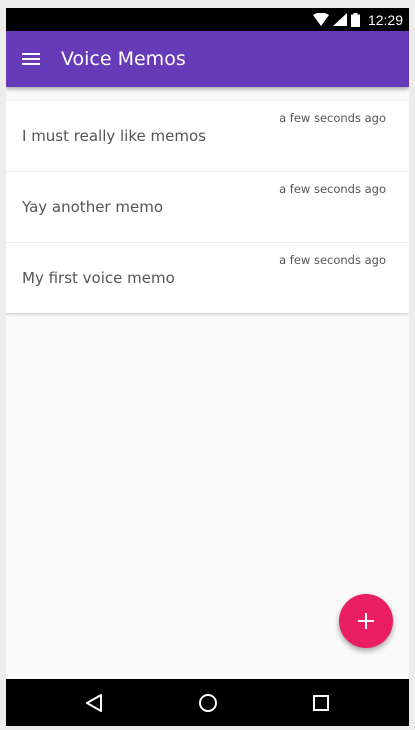 This screenshot has height=730, width=415. Describe the element at coordinates (320, 19) in the screenshot. I see `wifi-icon` at that location.